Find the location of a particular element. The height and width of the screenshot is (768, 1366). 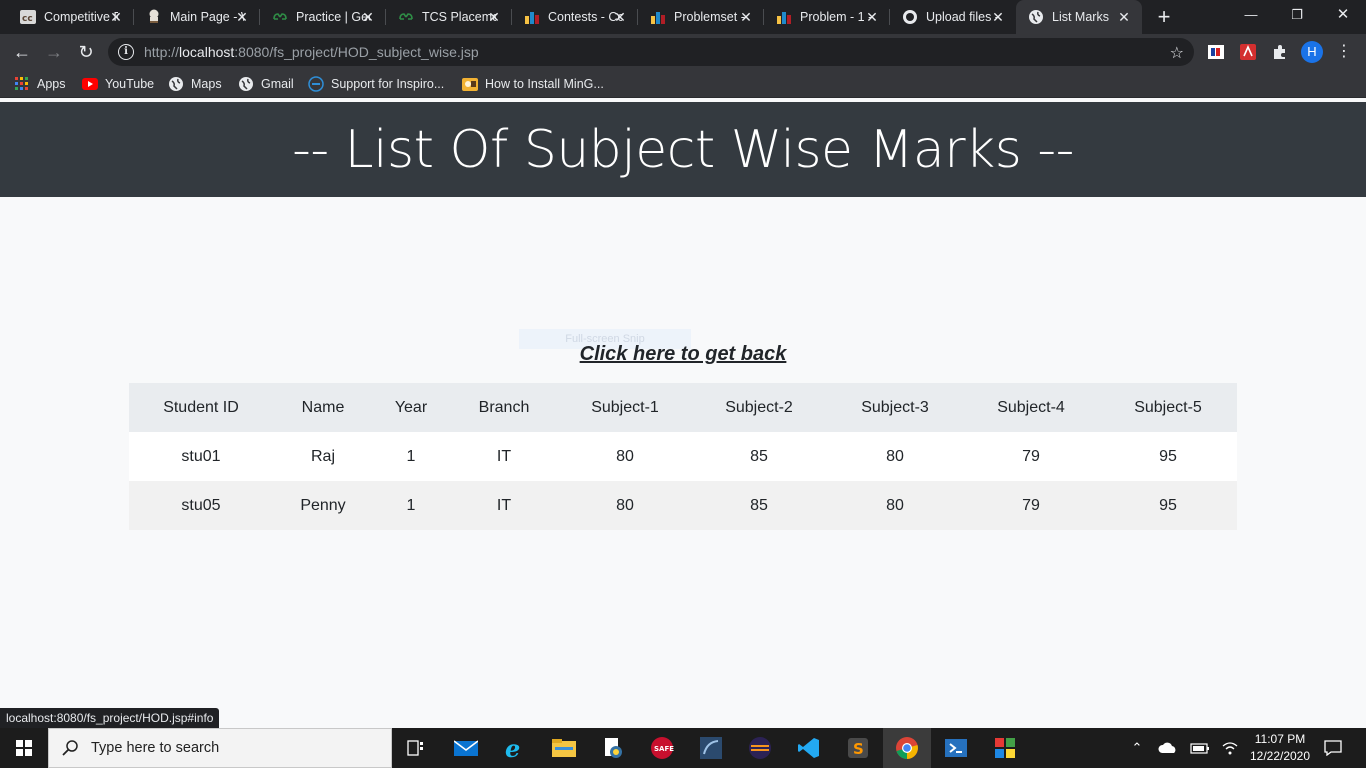

table-cell: stu05 is located at coordinates (201, 505).